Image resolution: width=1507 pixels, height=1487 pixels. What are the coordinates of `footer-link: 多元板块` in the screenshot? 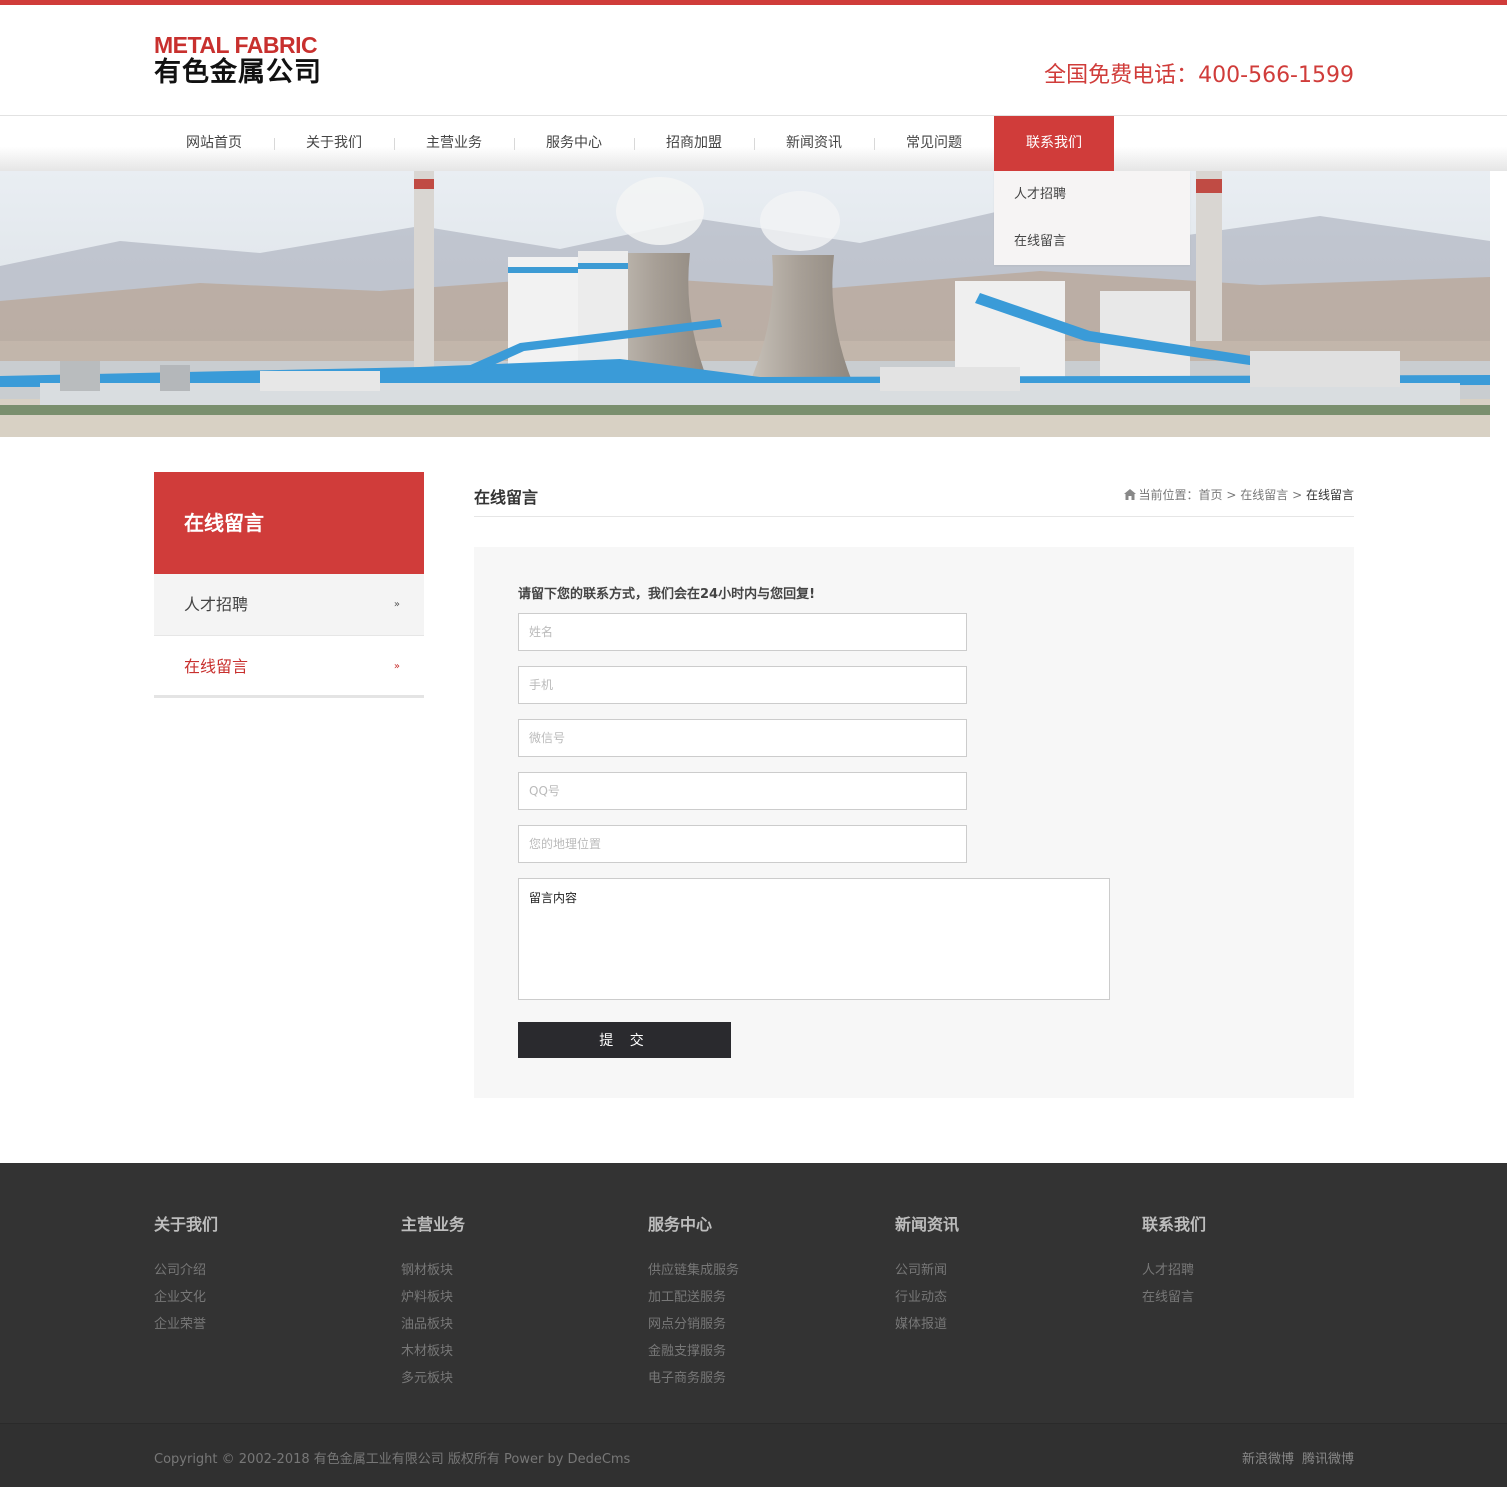 It's located at (433, 1378).